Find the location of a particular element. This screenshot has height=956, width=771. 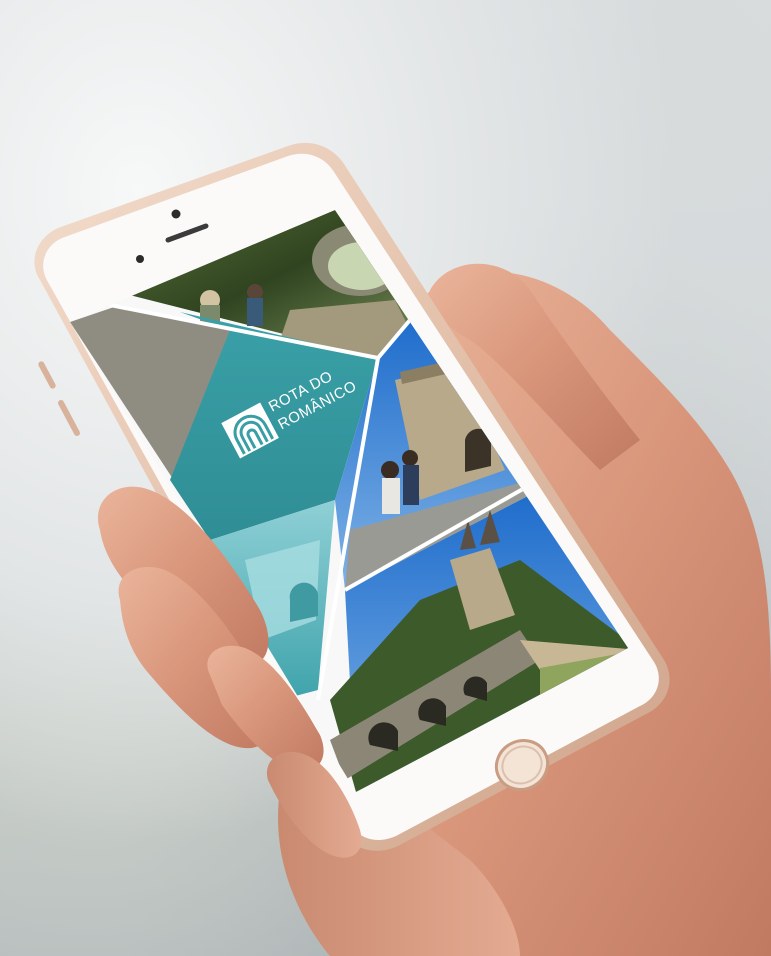

front-camera-icon is located at coordinates (176, 214).